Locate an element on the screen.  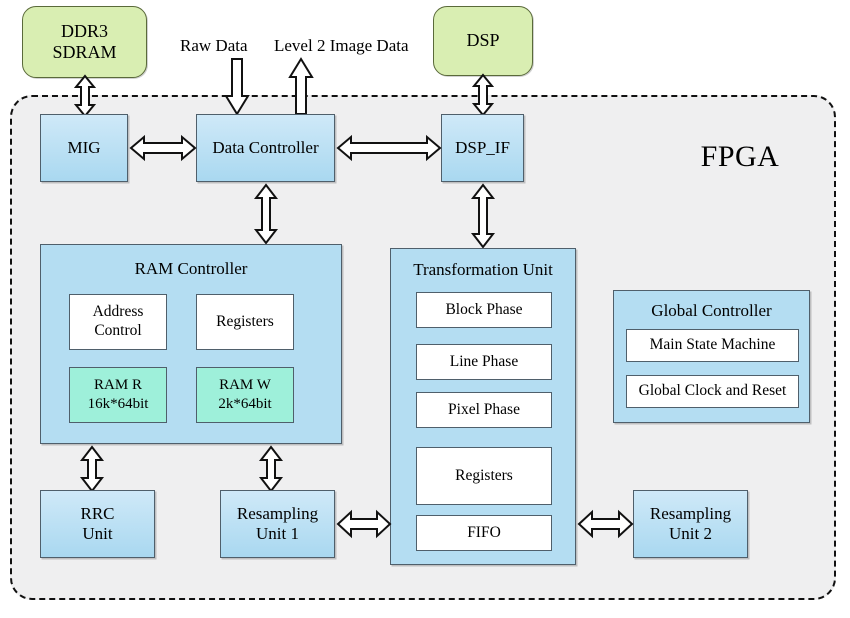
data-controller-label: Data Controller is located at coordinates (265, 147).